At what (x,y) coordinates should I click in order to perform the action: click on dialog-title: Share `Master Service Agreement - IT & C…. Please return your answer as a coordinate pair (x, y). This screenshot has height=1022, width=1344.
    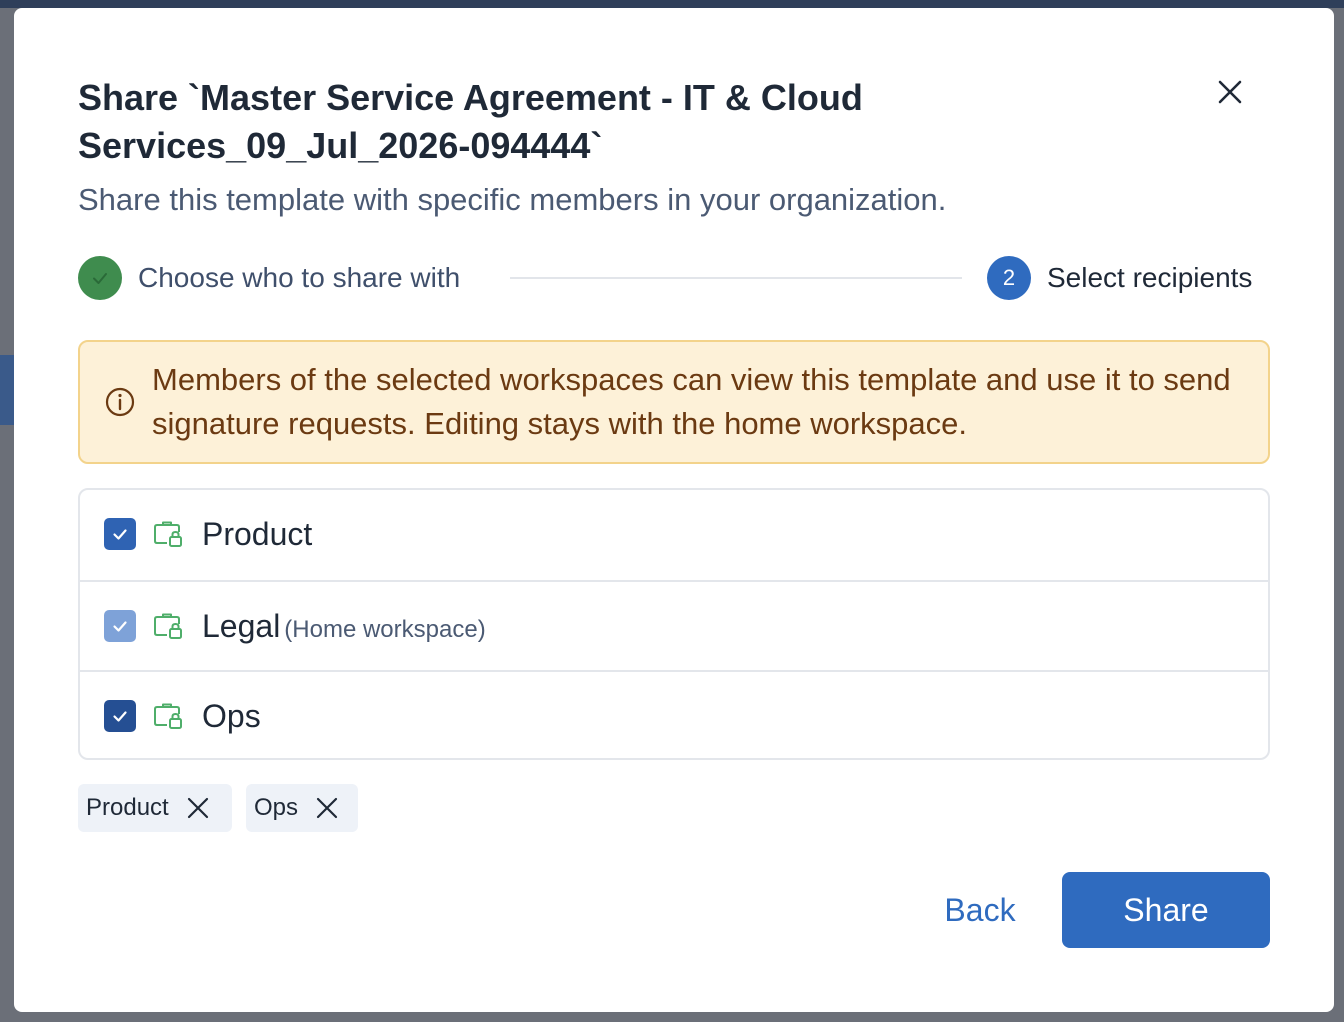
    Looking at the image, I should click on (470, 121).